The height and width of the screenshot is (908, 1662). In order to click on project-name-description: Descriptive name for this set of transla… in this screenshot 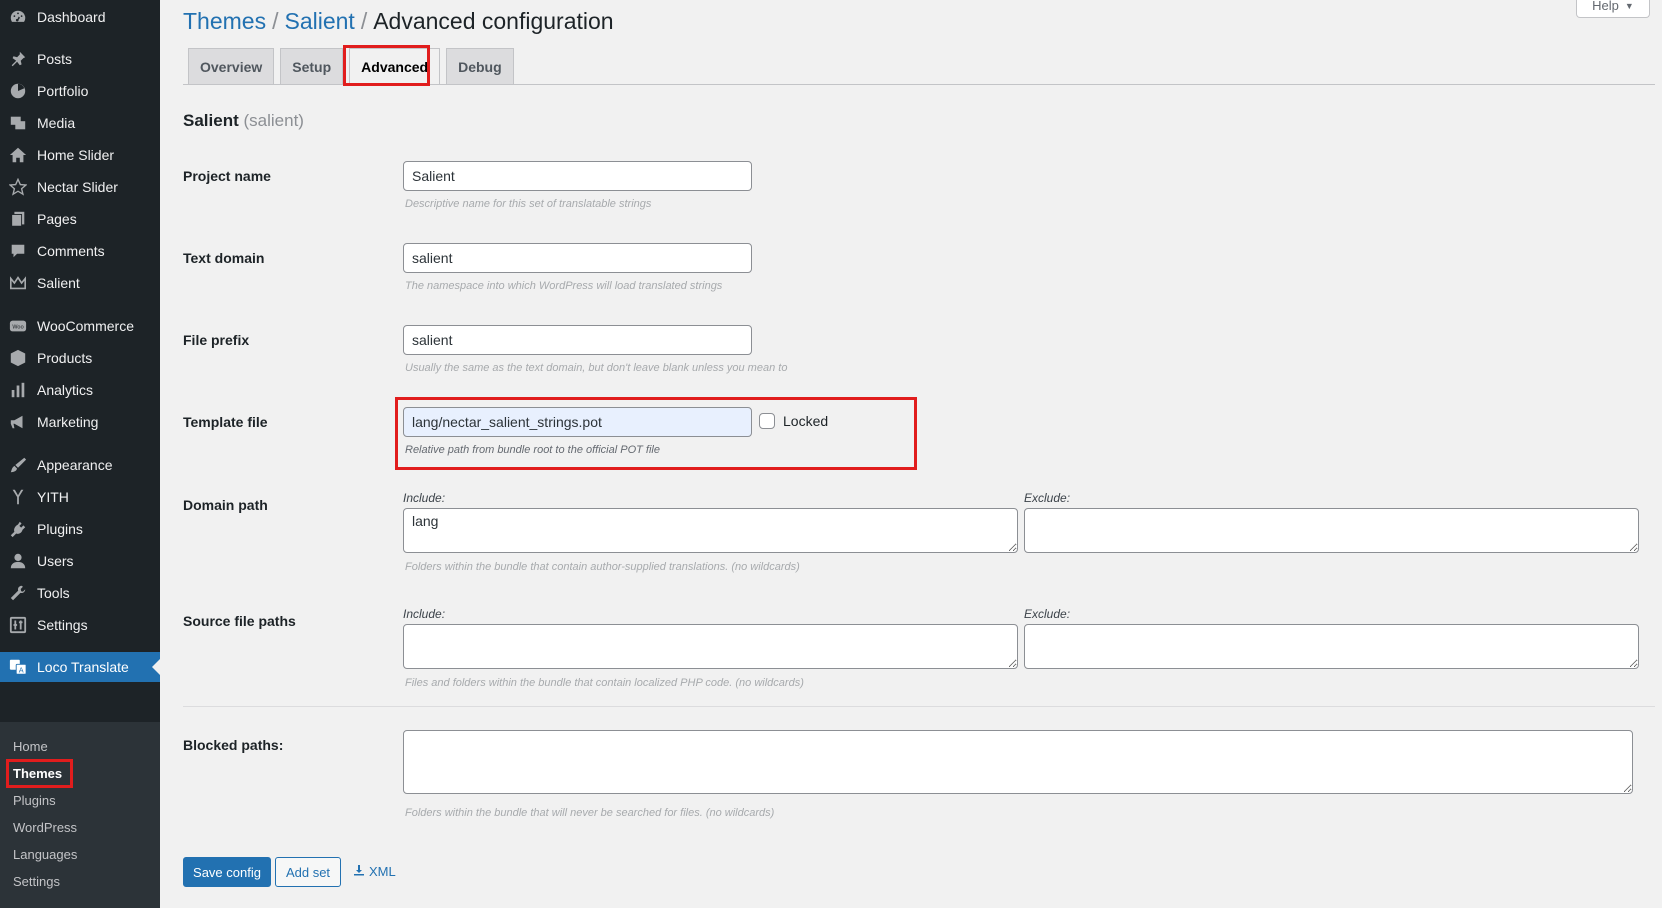, I will do `click(528, 204)`.